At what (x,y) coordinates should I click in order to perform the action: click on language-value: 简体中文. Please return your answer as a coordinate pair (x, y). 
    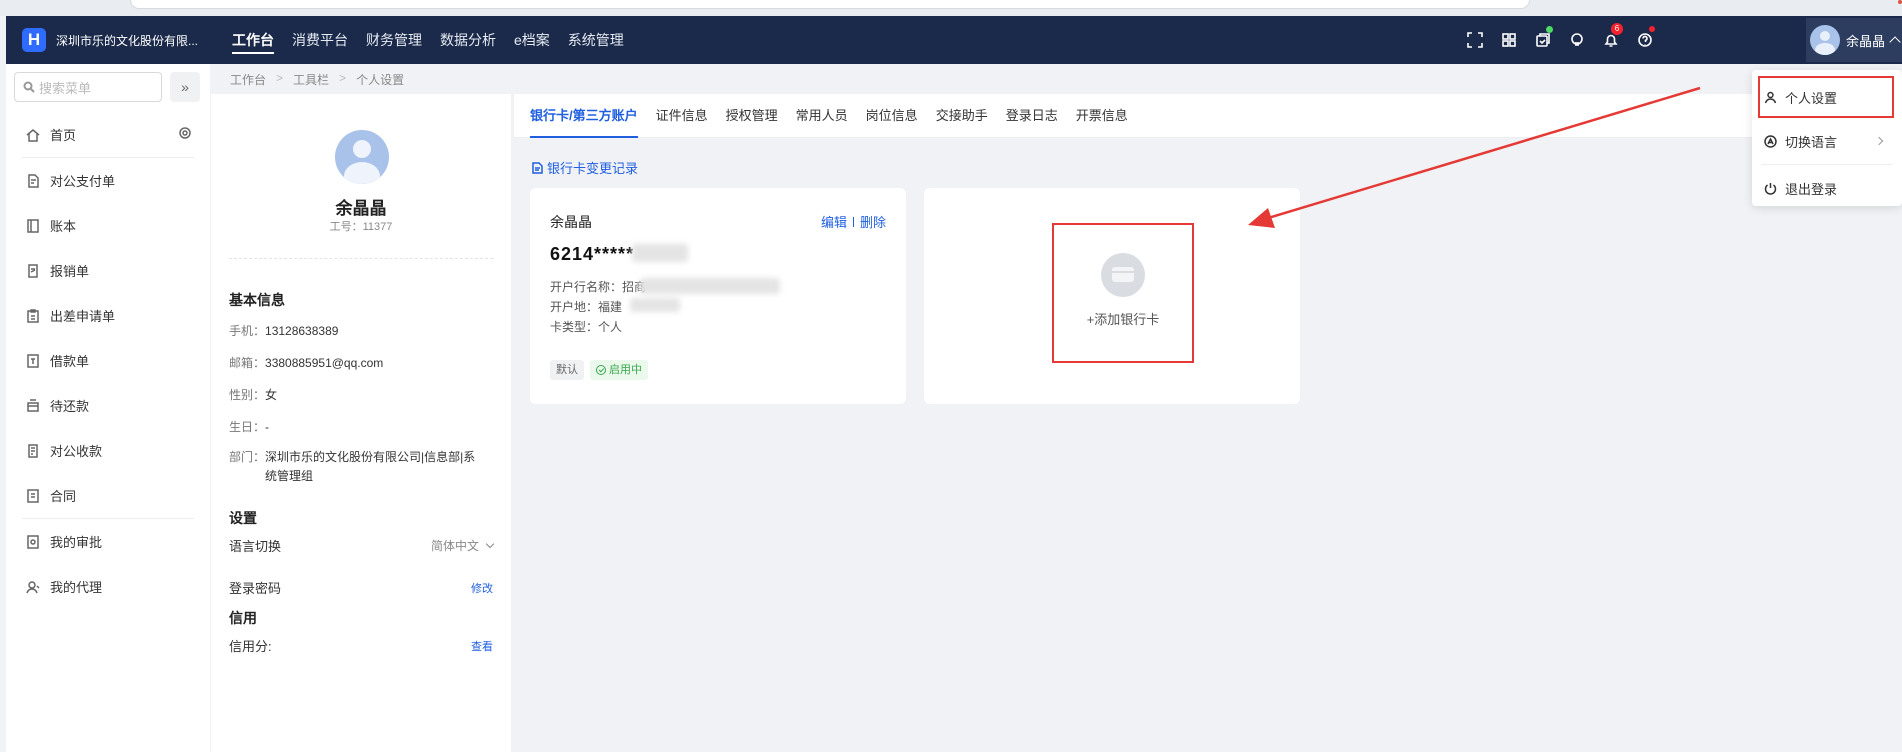
    Looking at the image, I should click on (454, 546).